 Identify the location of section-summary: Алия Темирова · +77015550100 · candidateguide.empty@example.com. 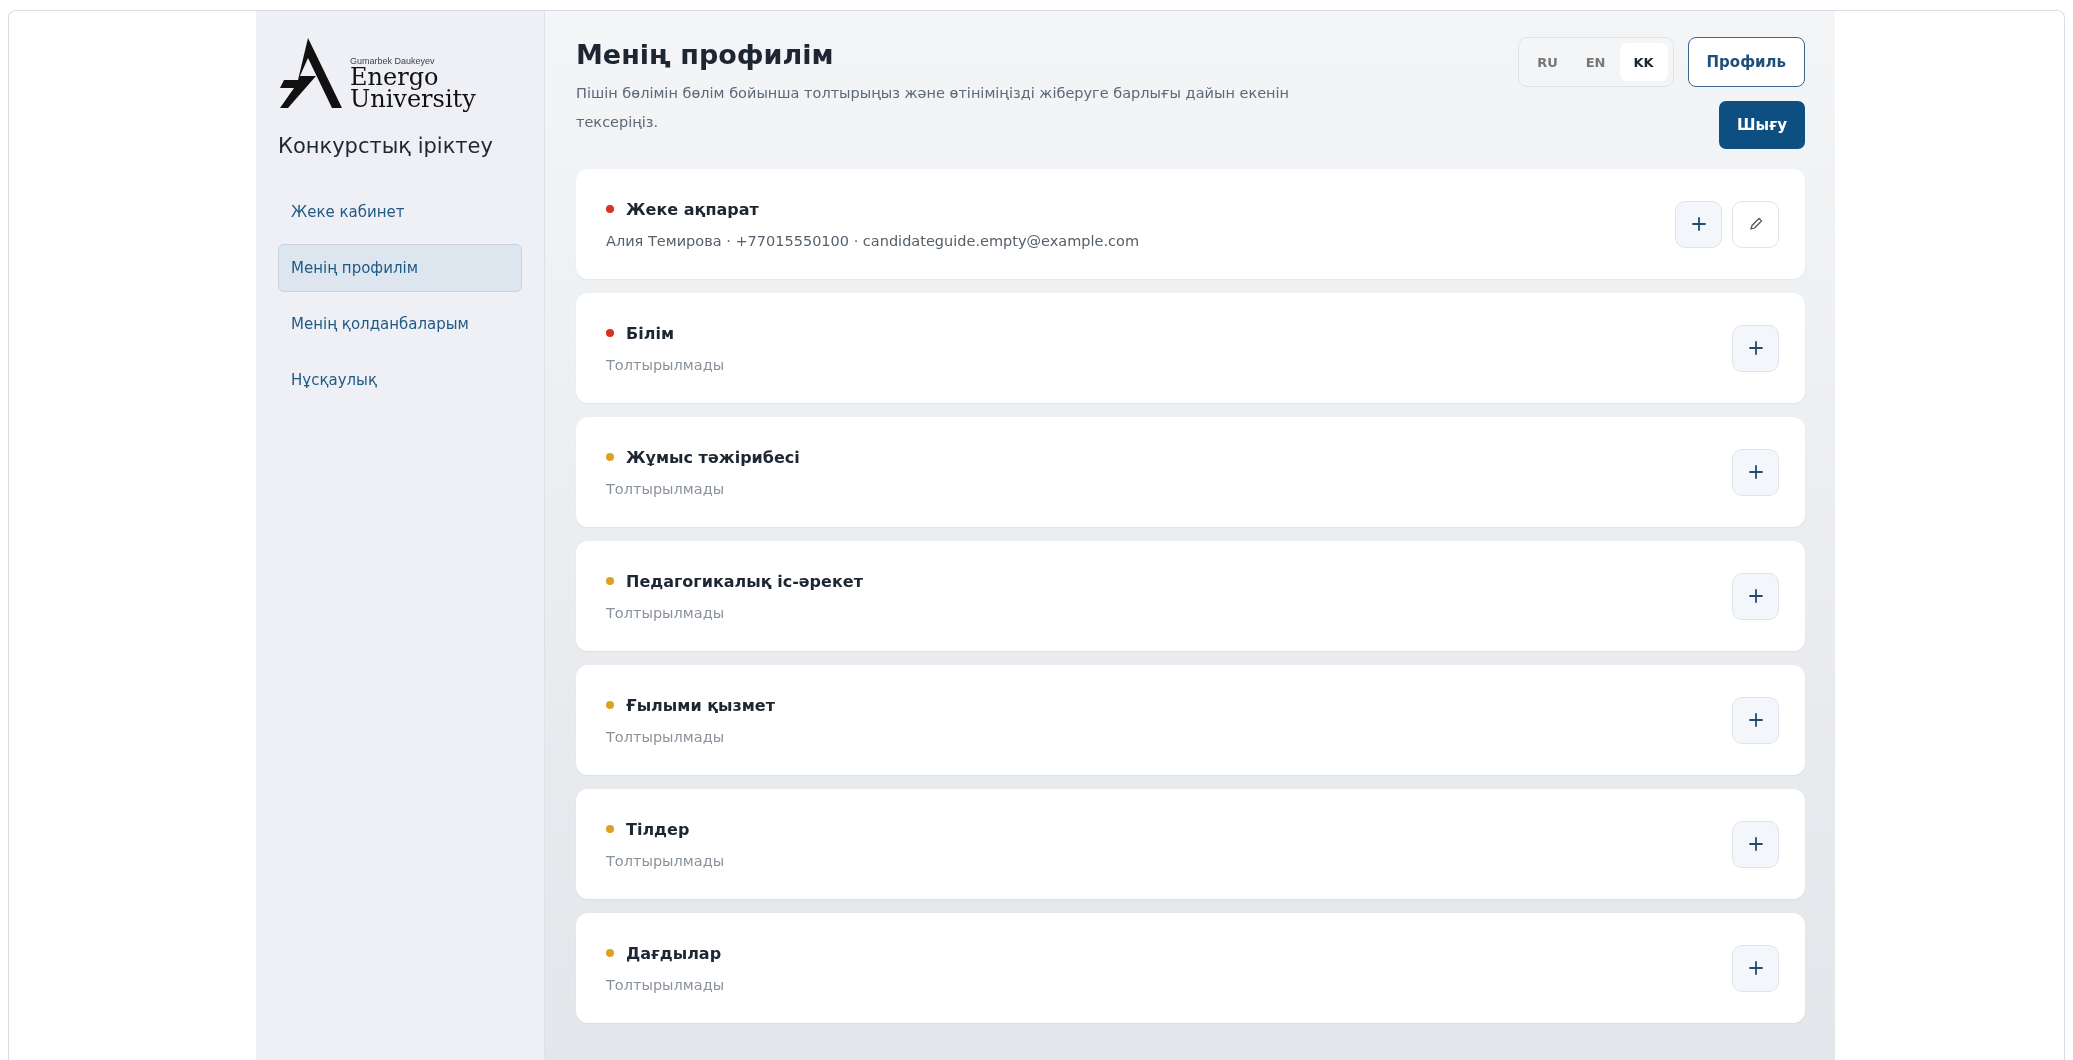
(872, 240).